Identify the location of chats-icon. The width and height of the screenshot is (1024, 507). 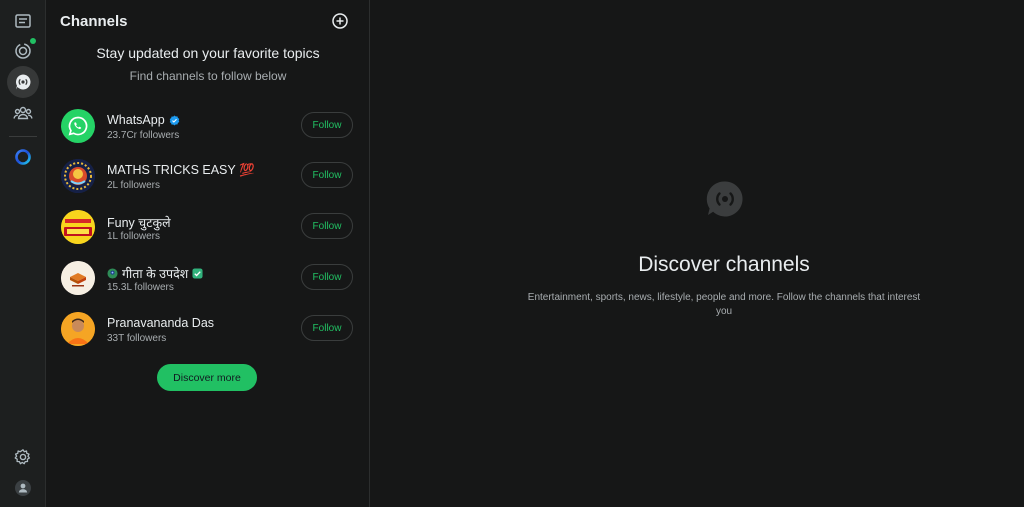
(23, 21).